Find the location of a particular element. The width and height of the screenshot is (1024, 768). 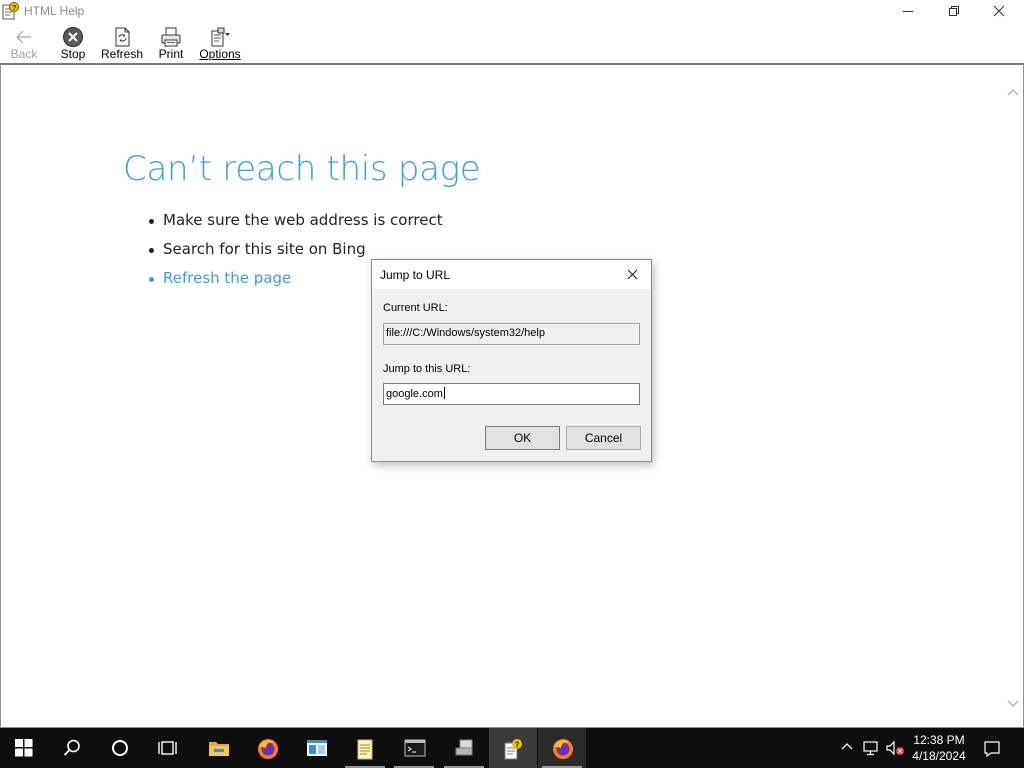

title-bar: ? HTML Help is located at coordinates (512, 11).